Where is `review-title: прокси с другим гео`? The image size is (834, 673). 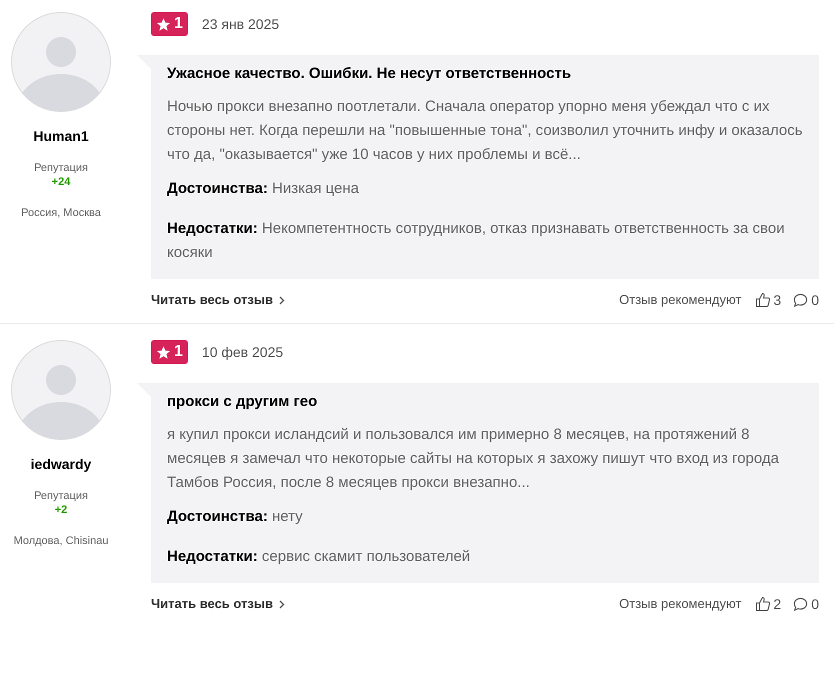 review-title: прокси с другим гео is located at coordinates (242, 402).